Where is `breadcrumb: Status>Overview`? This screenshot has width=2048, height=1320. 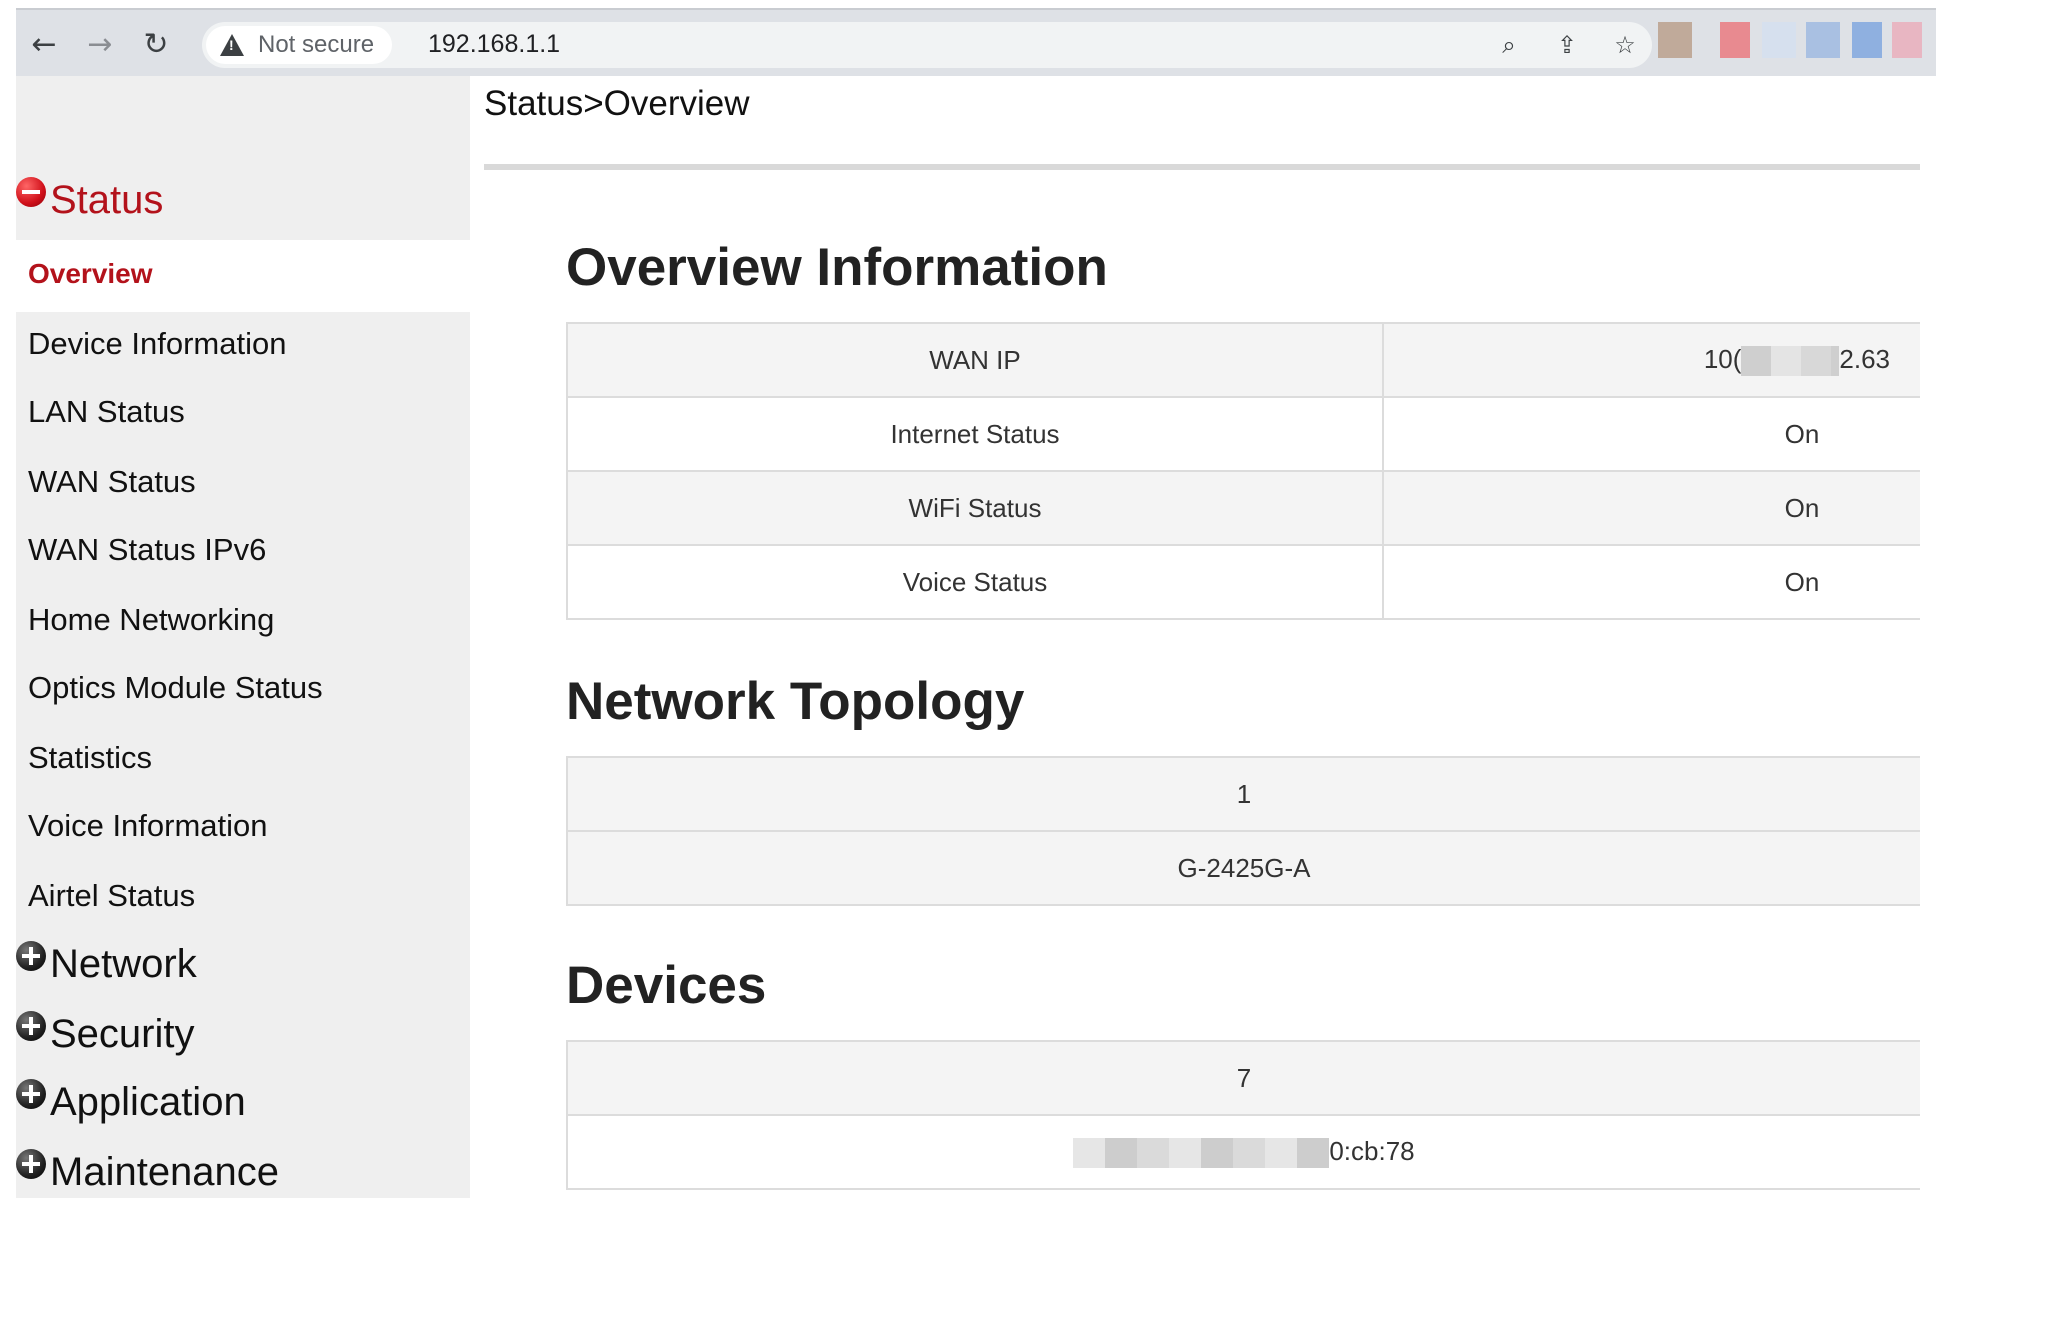
breadcrumb: Status>Overview is located at coordinates (617, 103).